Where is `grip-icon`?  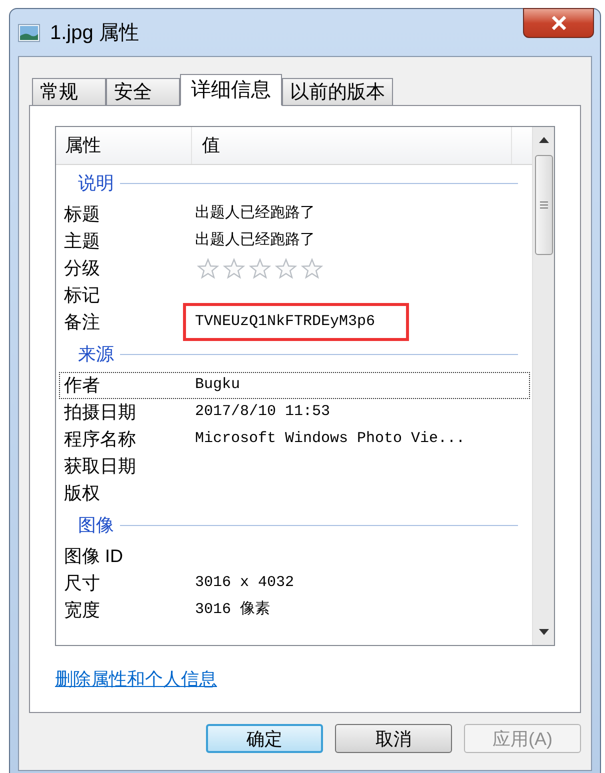 grip-icon is located at coordinates (543, 205).